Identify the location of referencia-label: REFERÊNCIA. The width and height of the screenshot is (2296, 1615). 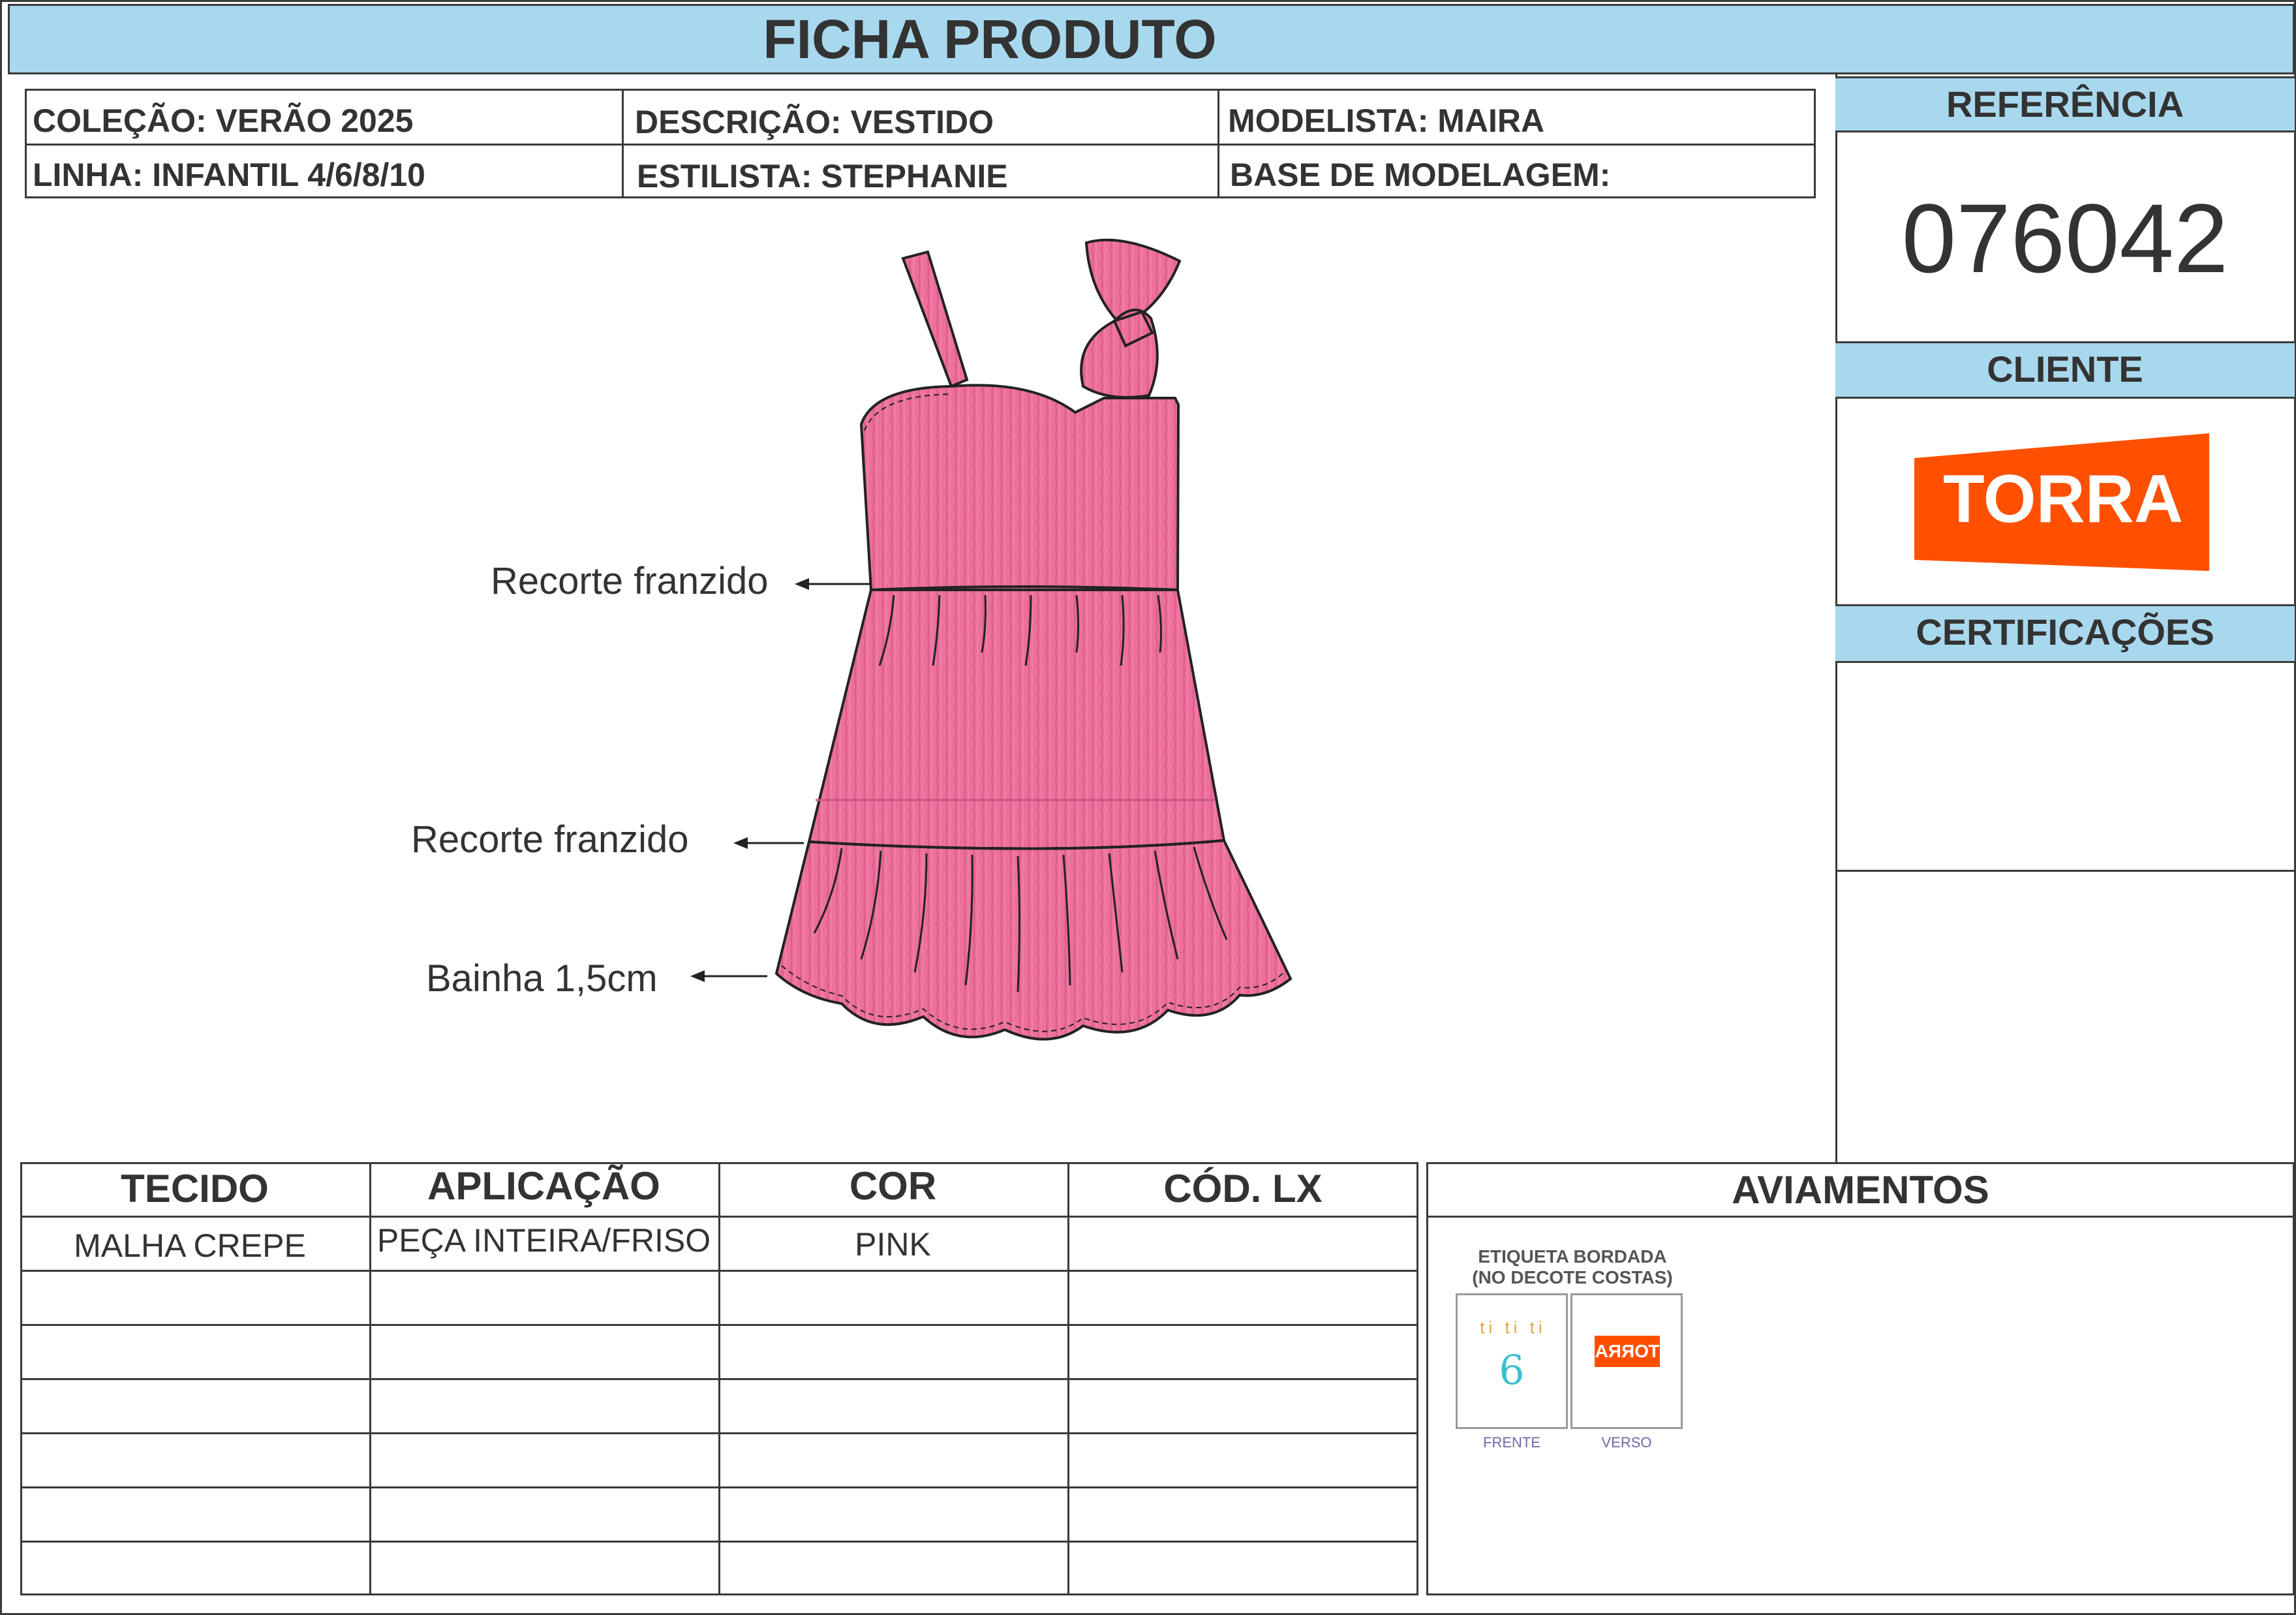
(2065, 104).